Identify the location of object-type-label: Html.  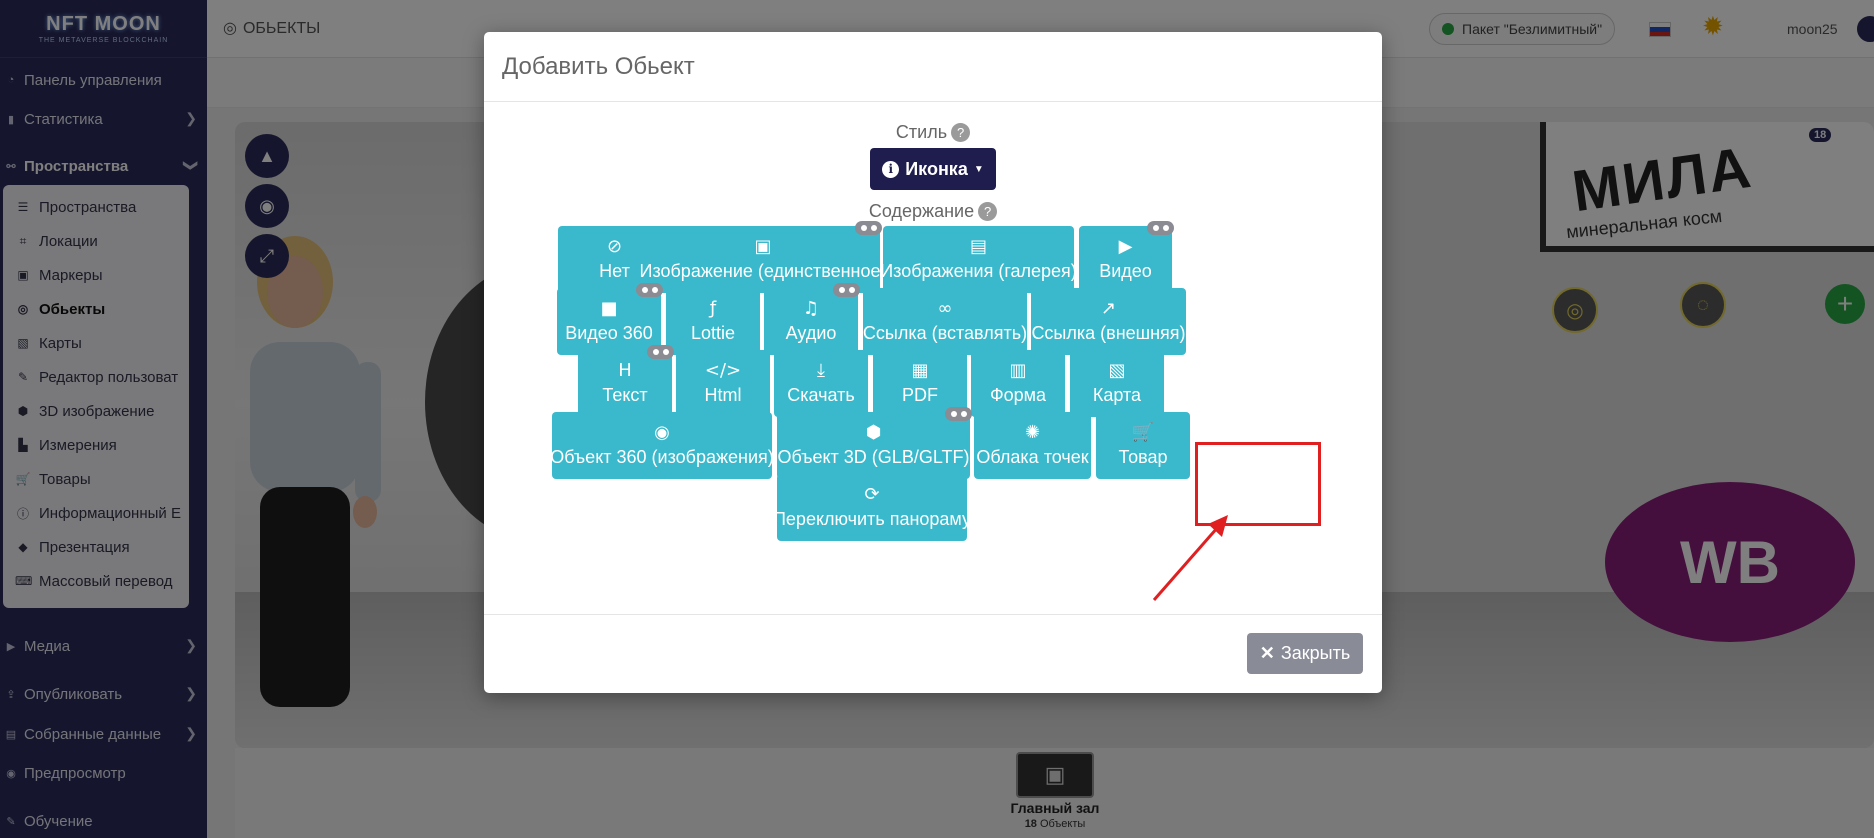
(723, 395).